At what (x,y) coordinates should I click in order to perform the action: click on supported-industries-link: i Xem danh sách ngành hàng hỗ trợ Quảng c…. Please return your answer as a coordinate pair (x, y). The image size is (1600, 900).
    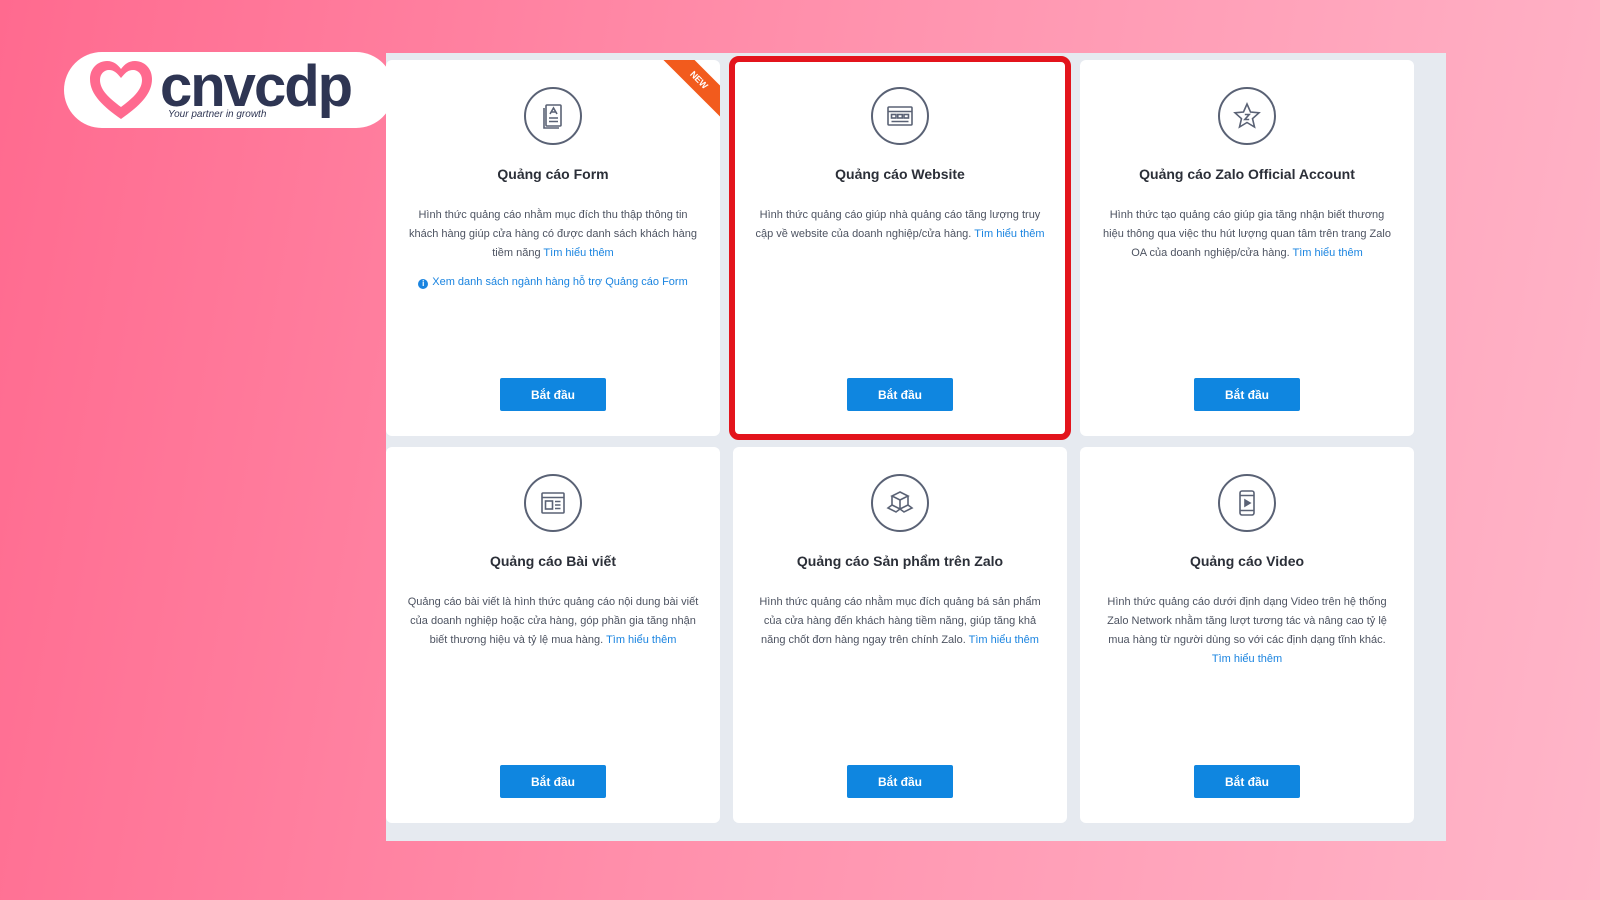
    Looking at the image, I should click on (553, 282).